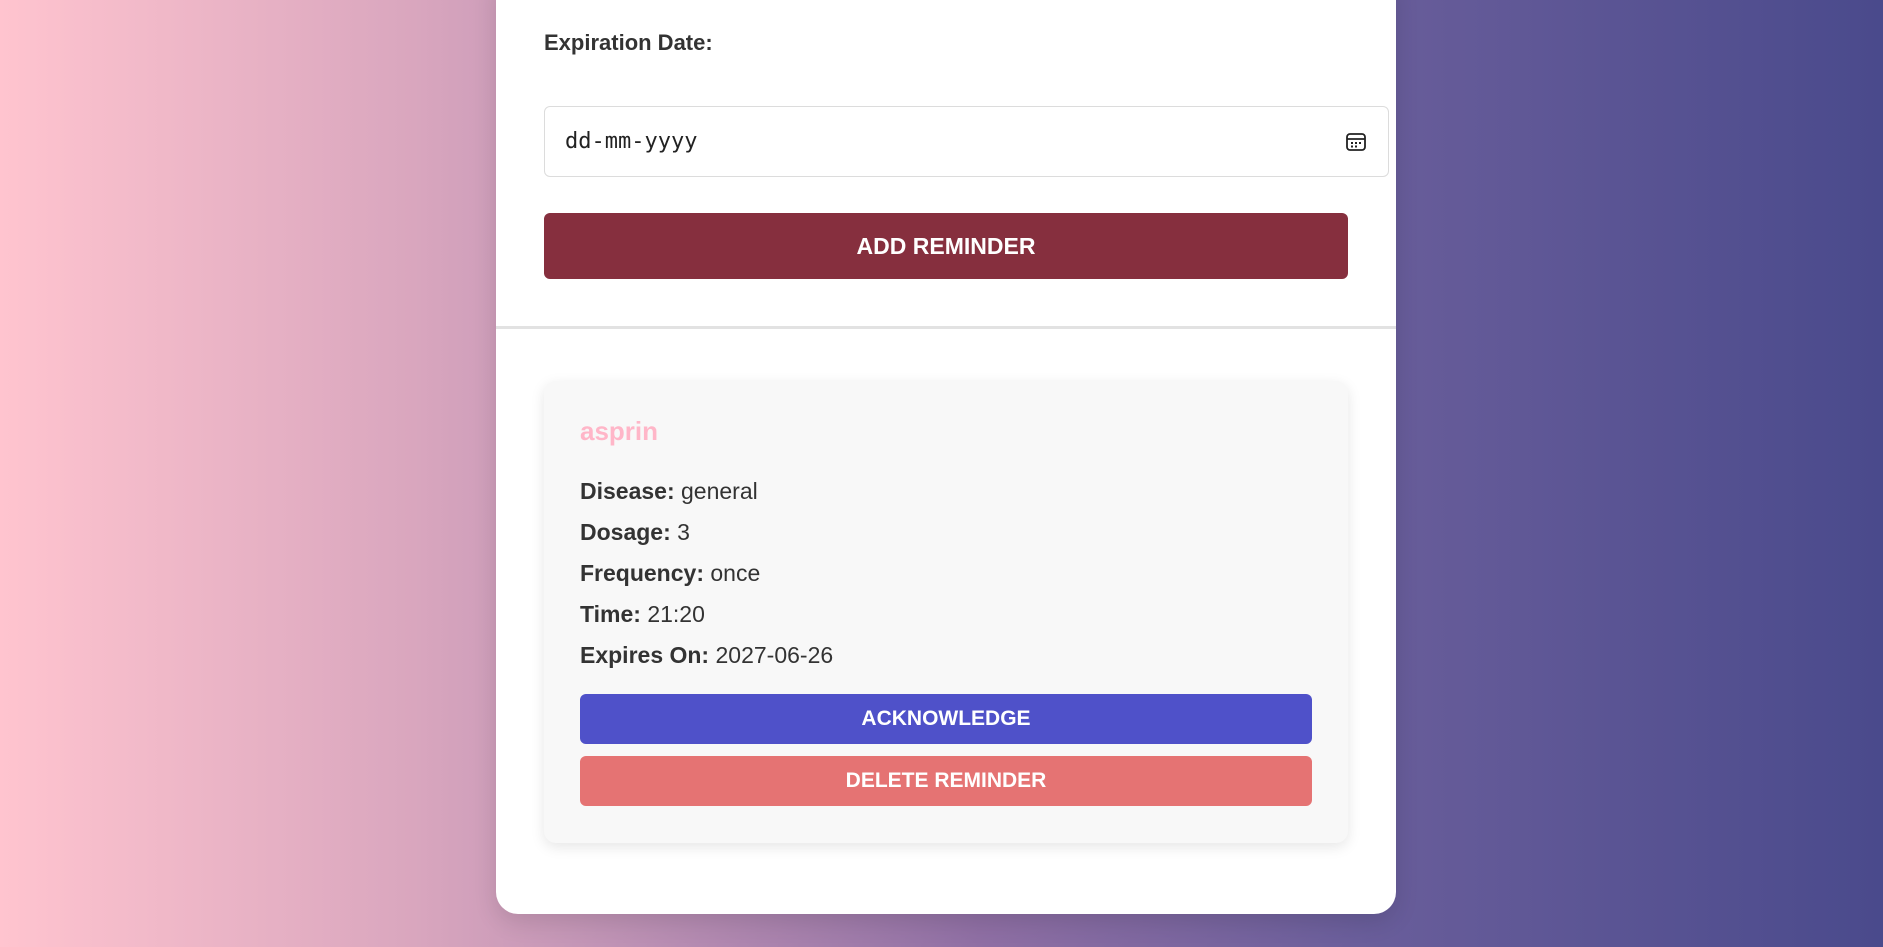 The width and height of the screenshot is (1883, 947). I want to click on field-key: Expires On:, so click(645, 655).